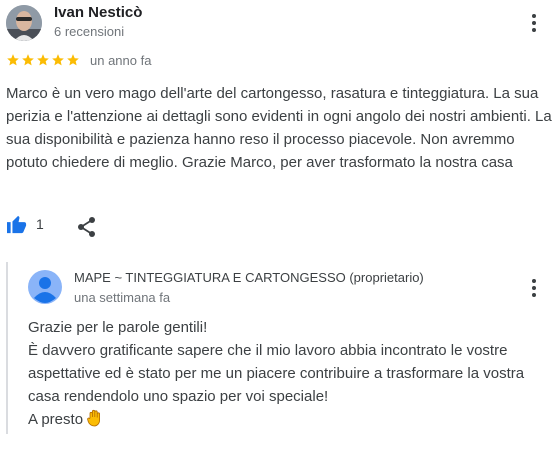  I want to click on owner-avatar, so click(45, 287).